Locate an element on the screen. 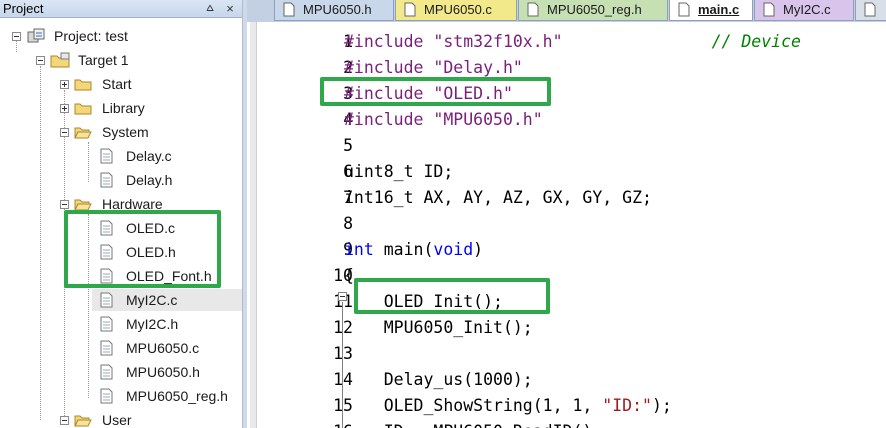  tree-file: OLED_Font.h is located at coordinates (121, 276).